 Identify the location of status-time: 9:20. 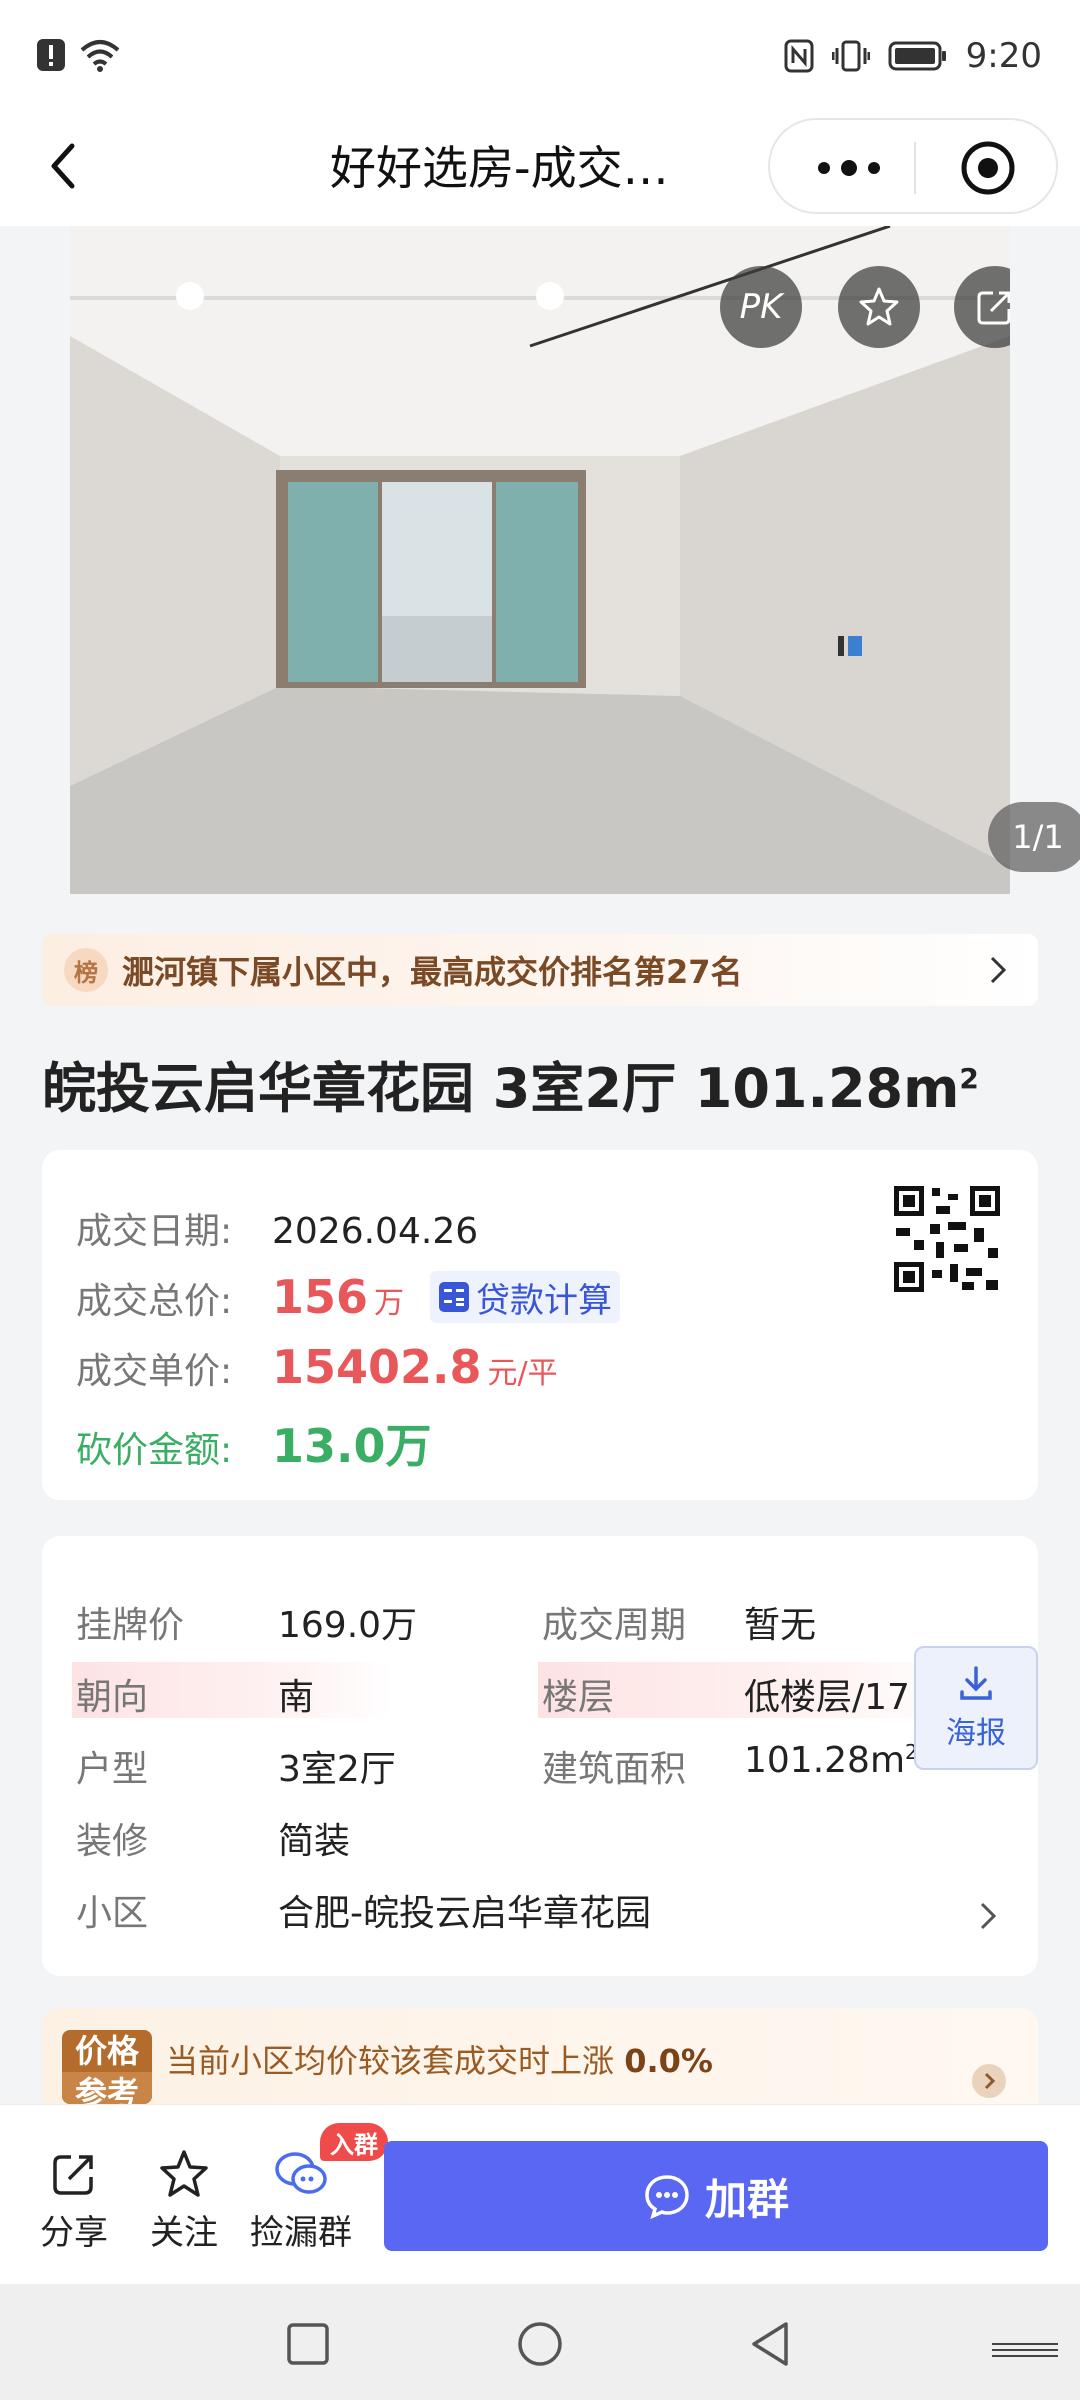
(1003, 56).